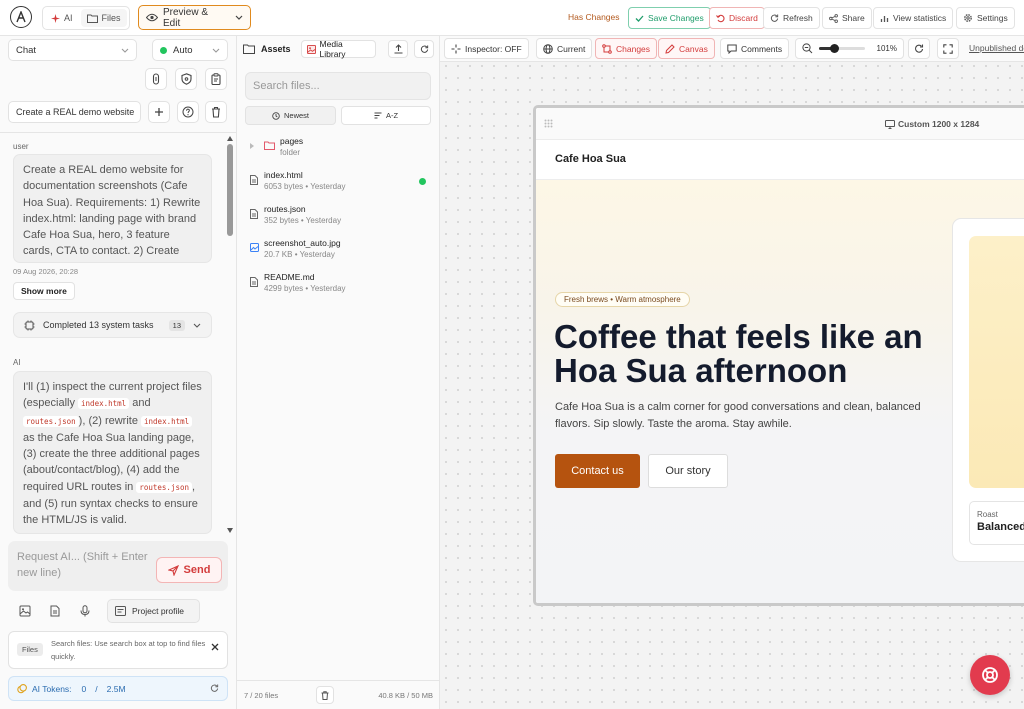 This screenshot has width=1024, height=709. Describe the element at coordinates (807, 48) in the screenshot. I see `zoom-out-icon` at that location.